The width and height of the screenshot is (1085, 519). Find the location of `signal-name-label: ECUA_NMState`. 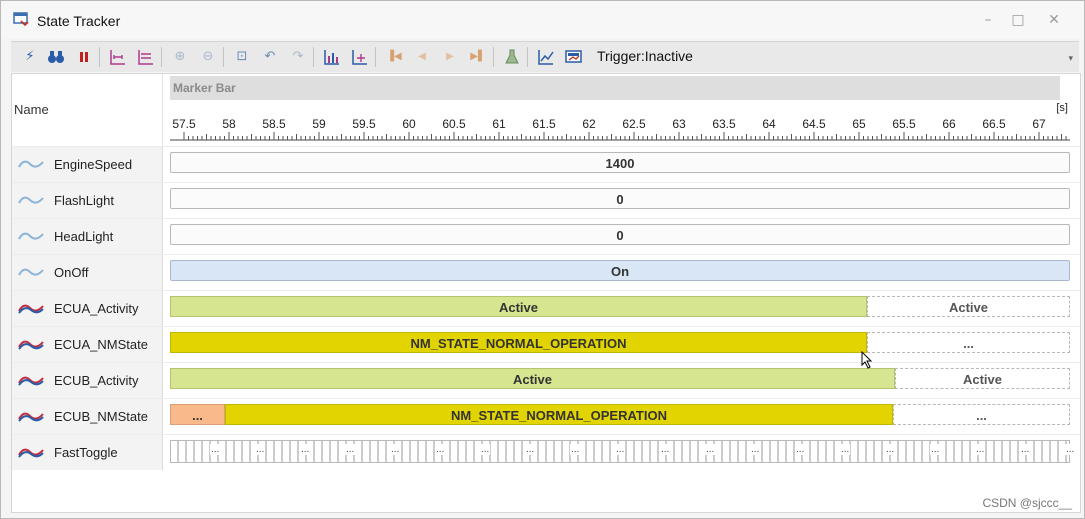

signal-name-label: ECUA_NMState is located at coordinates (101, 344).